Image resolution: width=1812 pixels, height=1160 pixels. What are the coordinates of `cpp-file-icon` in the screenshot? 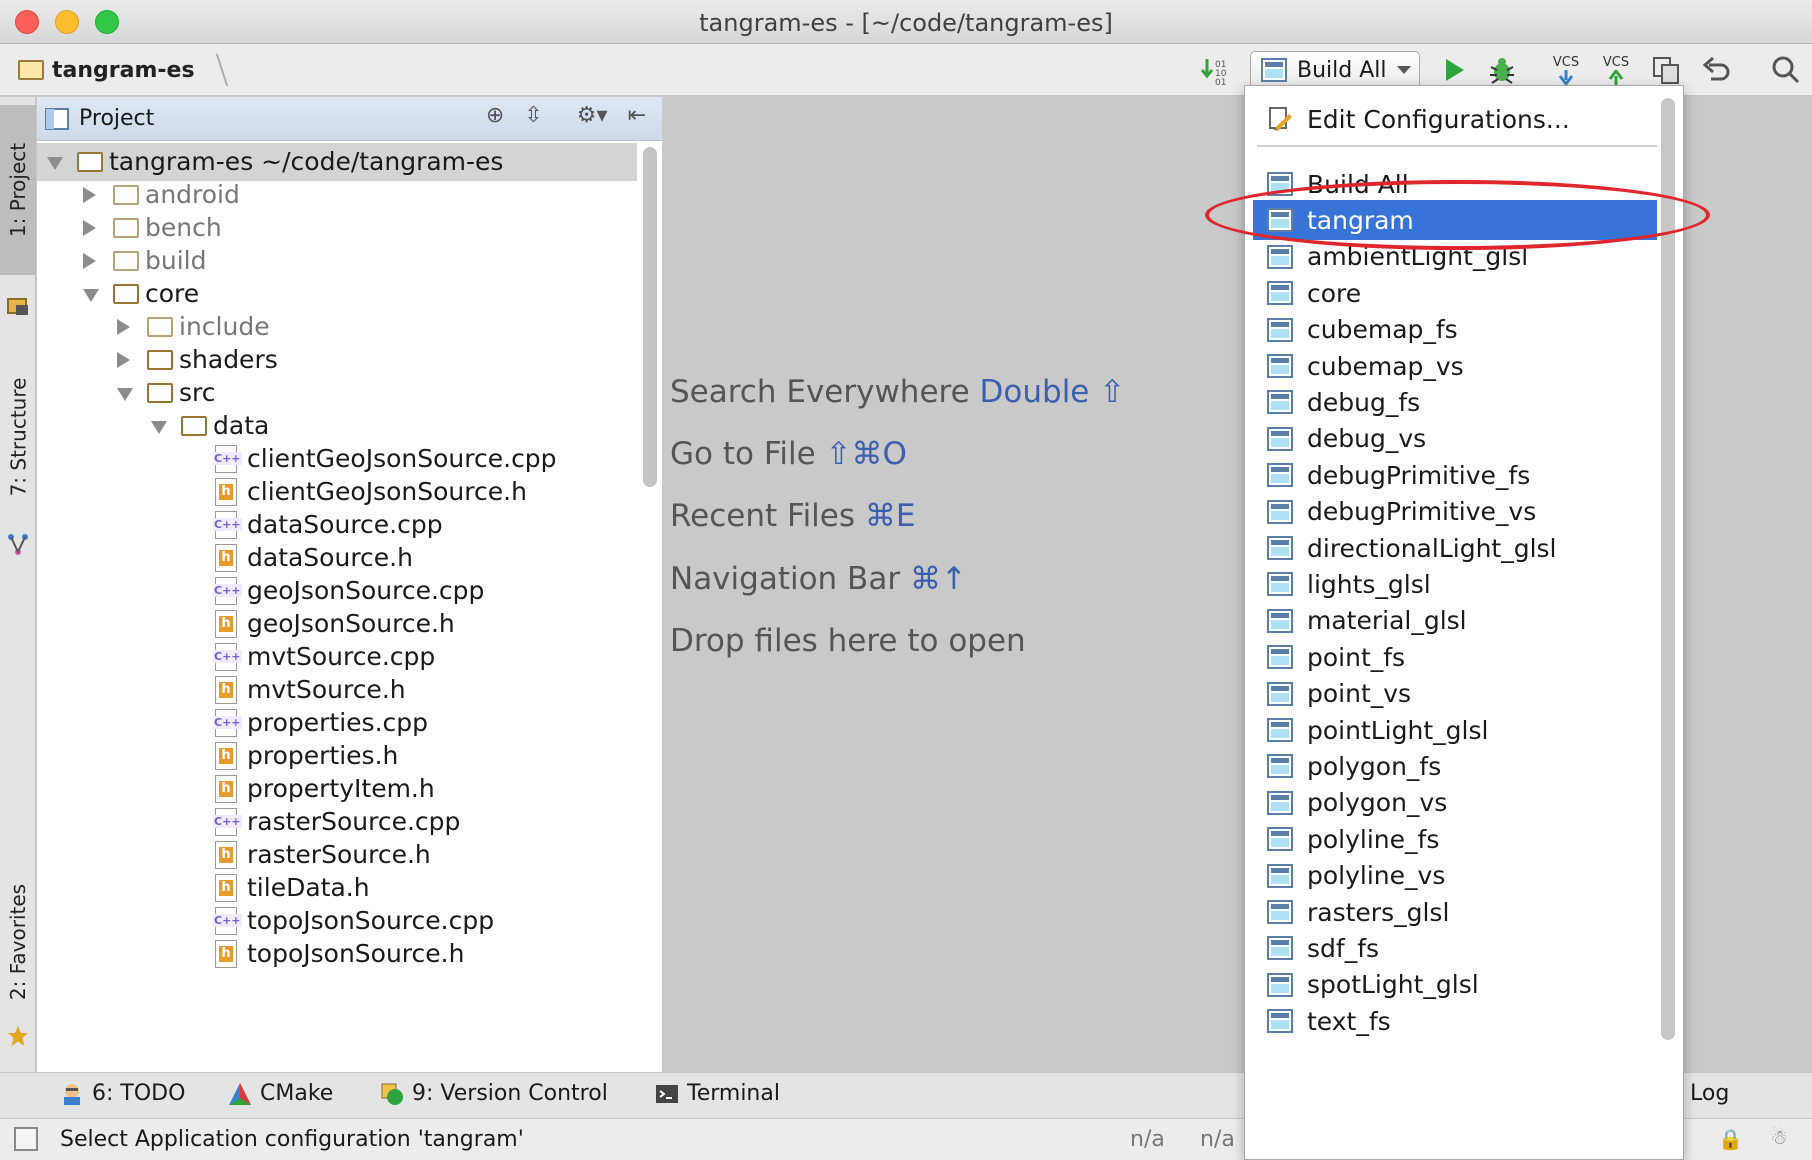 It's located at (227, 459).